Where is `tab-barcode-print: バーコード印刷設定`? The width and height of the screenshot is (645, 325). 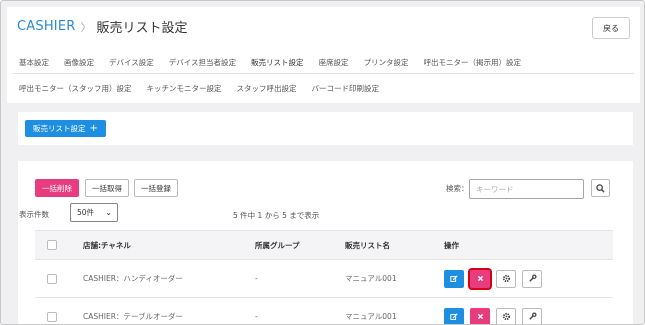
tab-barcode-print: バーコード印刷設定 is located at coordinates (346, 91).